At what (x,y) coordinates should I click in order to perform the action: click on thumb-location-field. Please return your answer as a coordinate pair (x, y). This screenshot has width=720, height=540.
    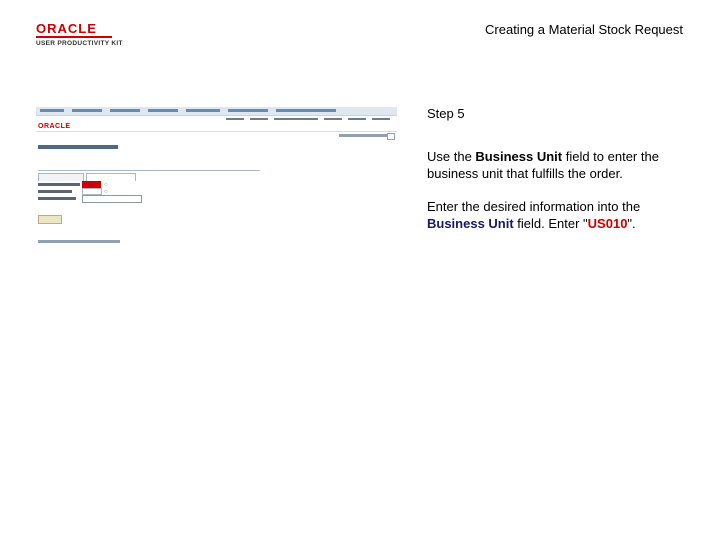
    Looking at the image, I should click on (92, 191).